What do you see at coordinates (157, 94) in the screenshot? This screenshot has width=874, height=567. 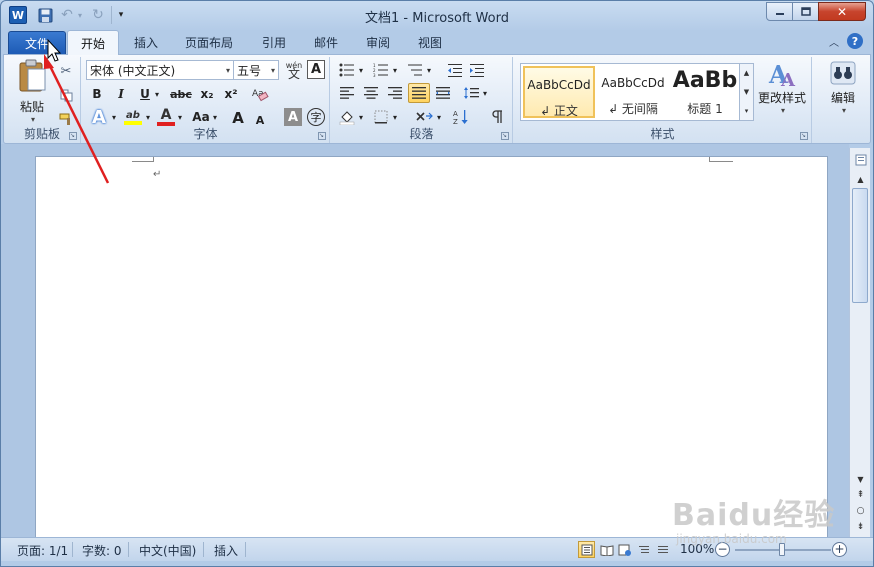 I see `underline-dropdown-icon: ▾` at bounding box center [157, 94].